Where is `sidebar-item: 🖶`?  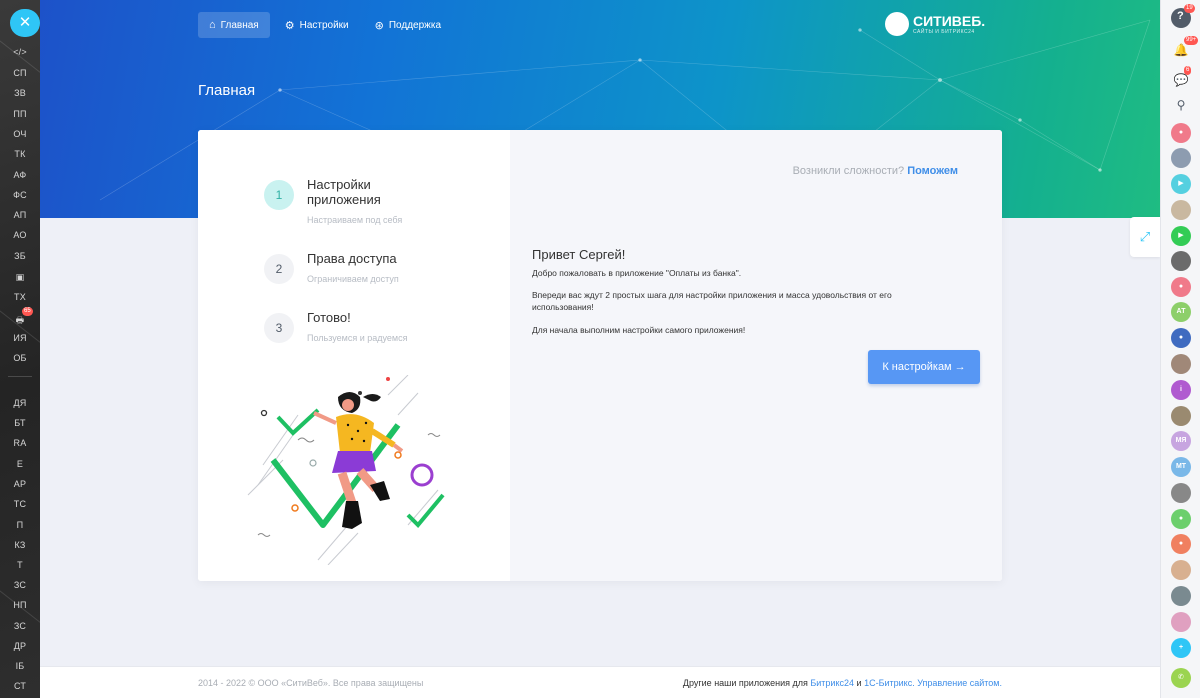 sidebar-item: 🖶 is located at coordinates (20, 321).